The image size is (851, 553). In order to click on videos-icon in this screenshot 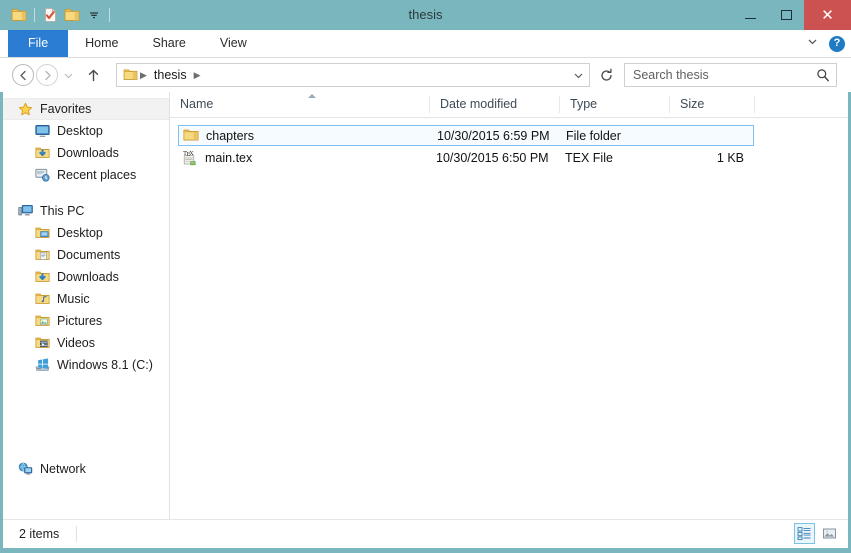, I will do `click(42, 343)`.